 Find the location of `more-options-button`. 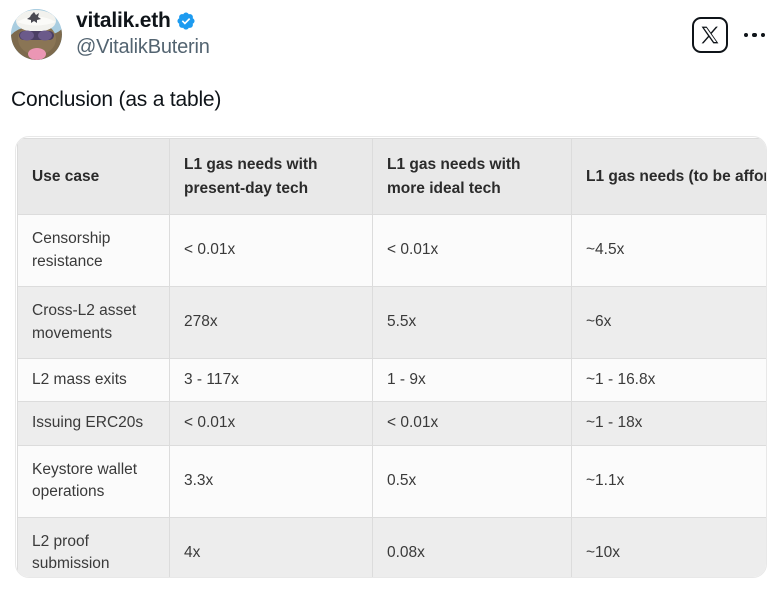

more-options-button is located at coordinates (755, 35).